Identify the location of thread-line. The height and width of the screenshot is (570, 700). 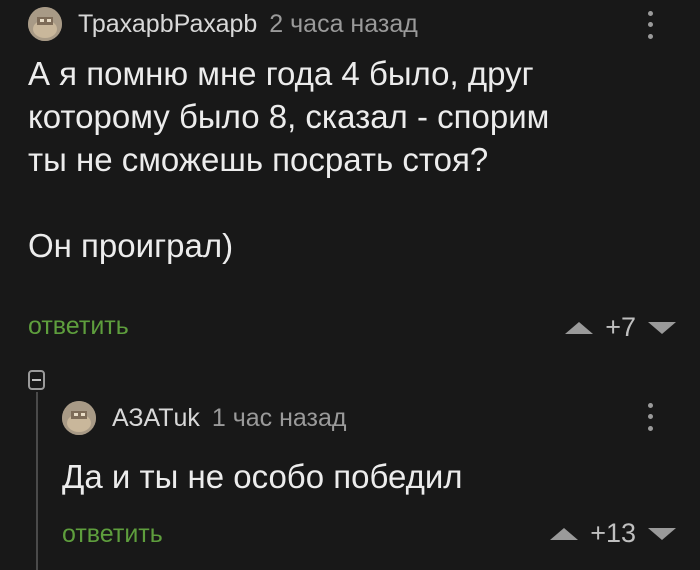
(37, 481).